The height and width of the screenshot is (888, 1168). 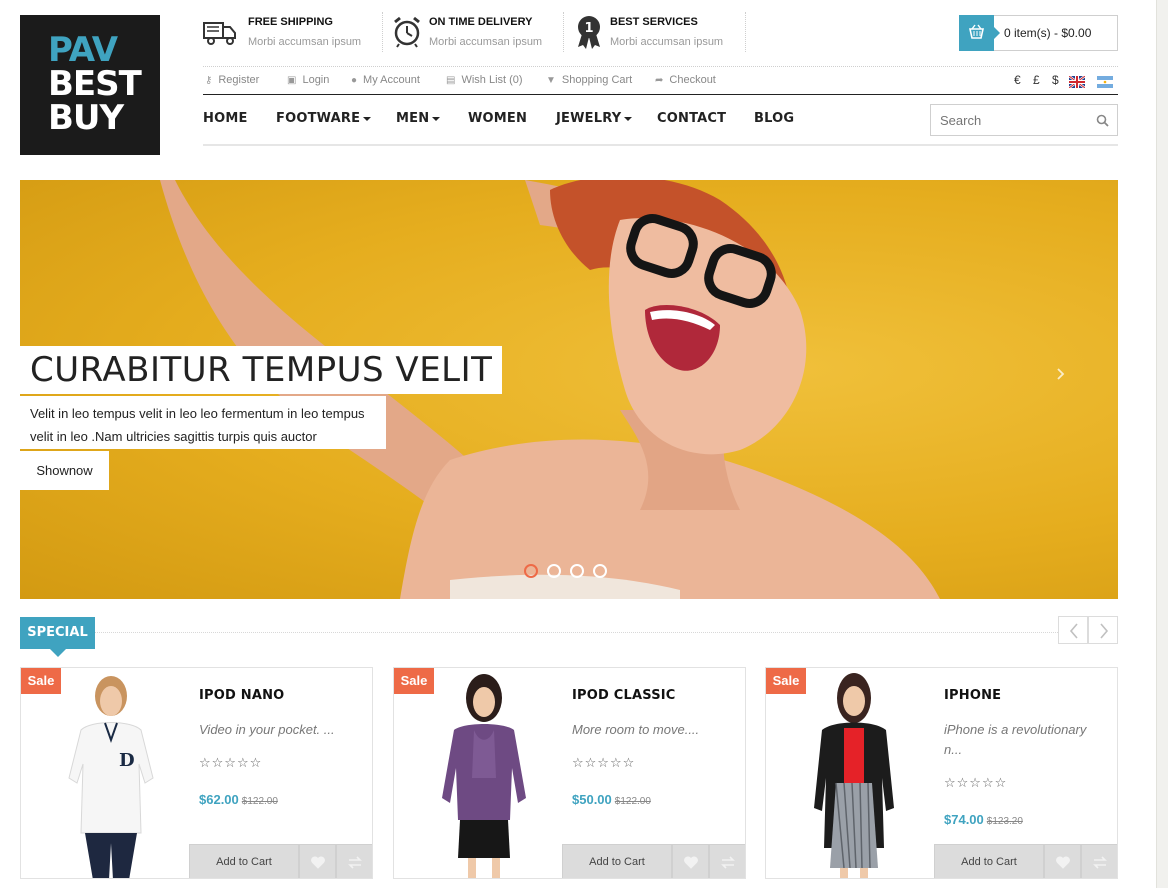 I want to click on nav-footware: FOOTWARE, so click(x=324, y=118).